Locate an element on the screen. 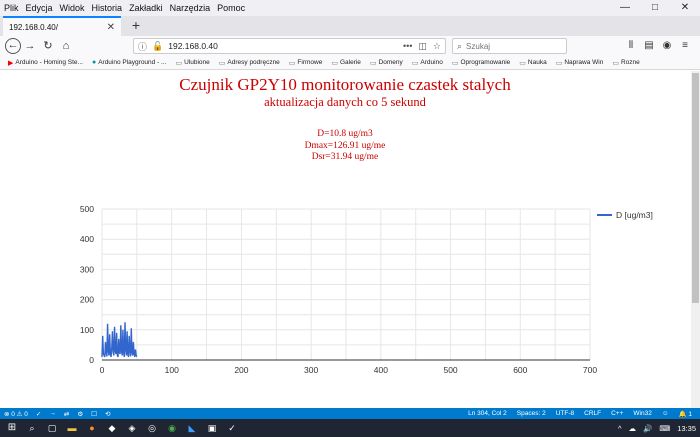 This screenshot has height=437, width=700. menu-bookmarks: Zakładki is located at coordinates (146, 8).